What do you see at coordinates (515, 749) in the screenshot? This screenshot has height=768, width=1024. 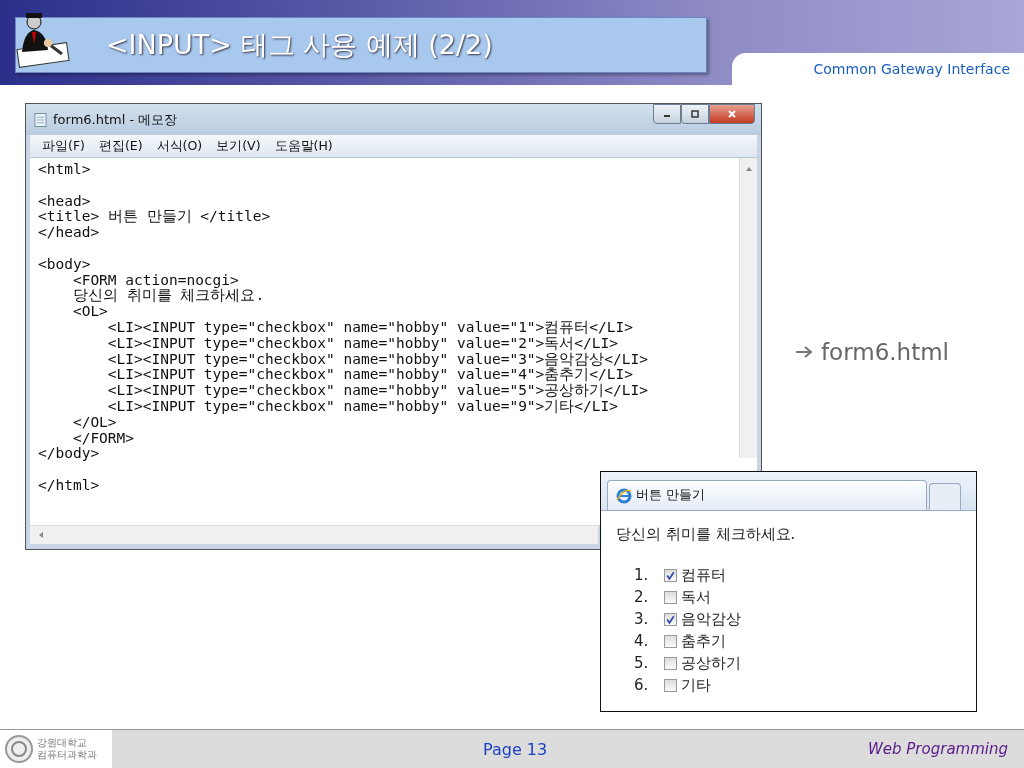 I see `page-number: Page 13` at bounding box center [515, 749].